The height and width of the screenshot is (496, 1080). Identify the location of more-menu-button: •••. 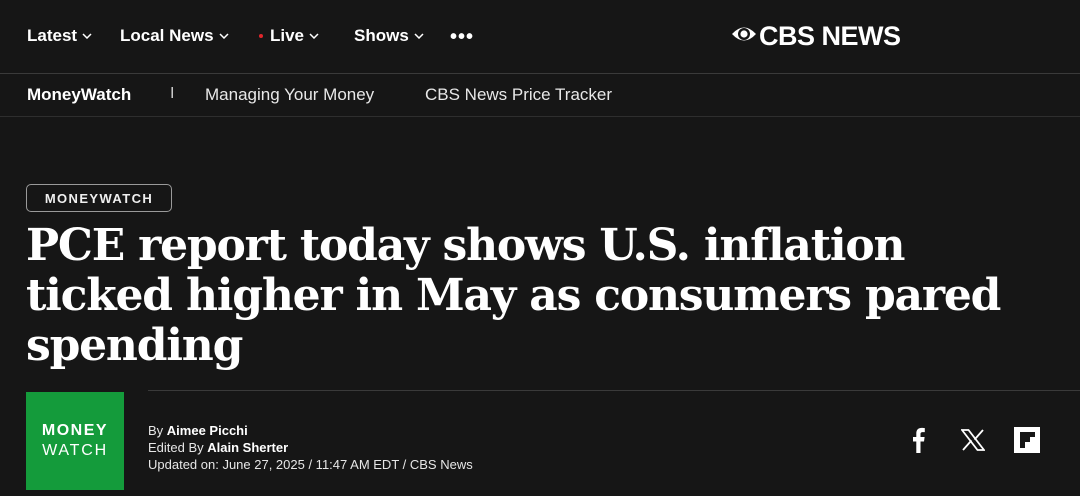
(462, 37).